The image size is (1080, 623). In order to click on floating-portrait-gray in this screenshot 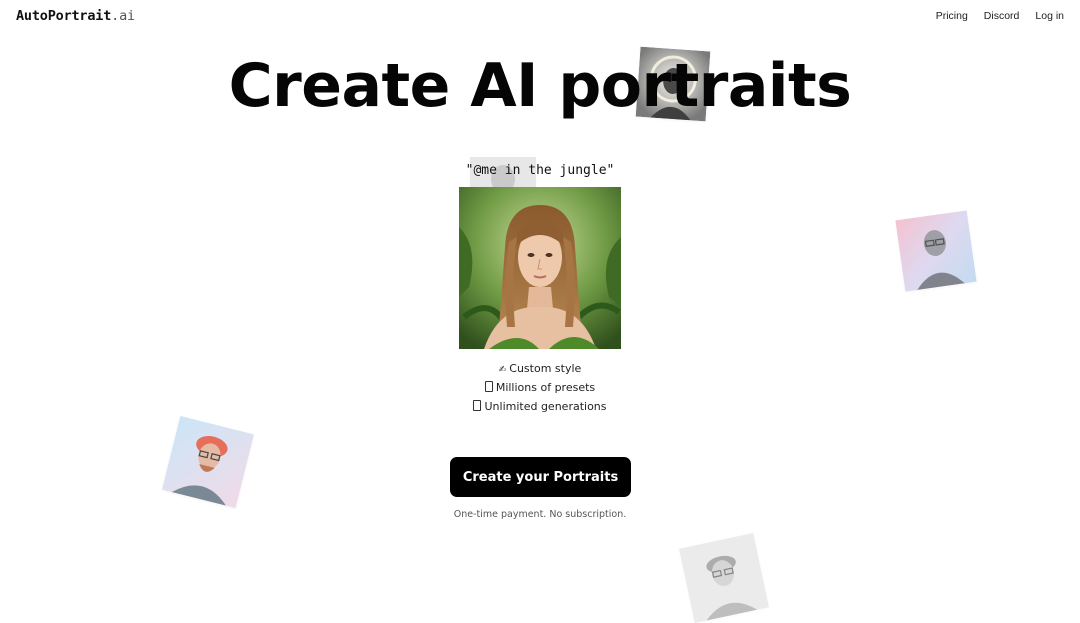, I will do `click(724, 577)`.